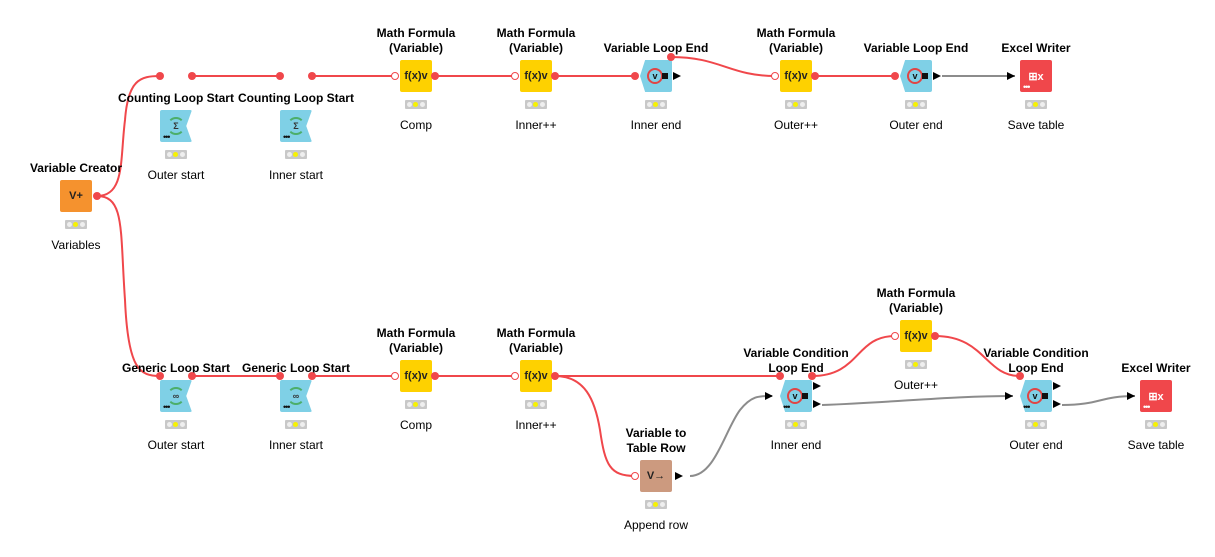  I want to click on config-dots-icon: •••, so click(287, 137).